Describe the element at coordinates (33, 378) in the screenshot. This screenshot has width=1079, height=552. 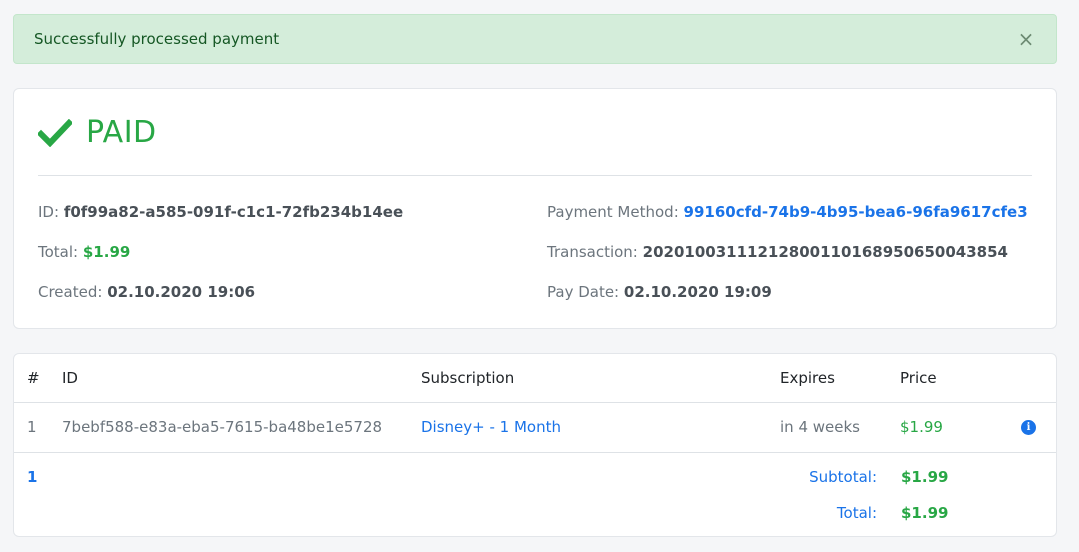
I see `header-num: #` at that location.